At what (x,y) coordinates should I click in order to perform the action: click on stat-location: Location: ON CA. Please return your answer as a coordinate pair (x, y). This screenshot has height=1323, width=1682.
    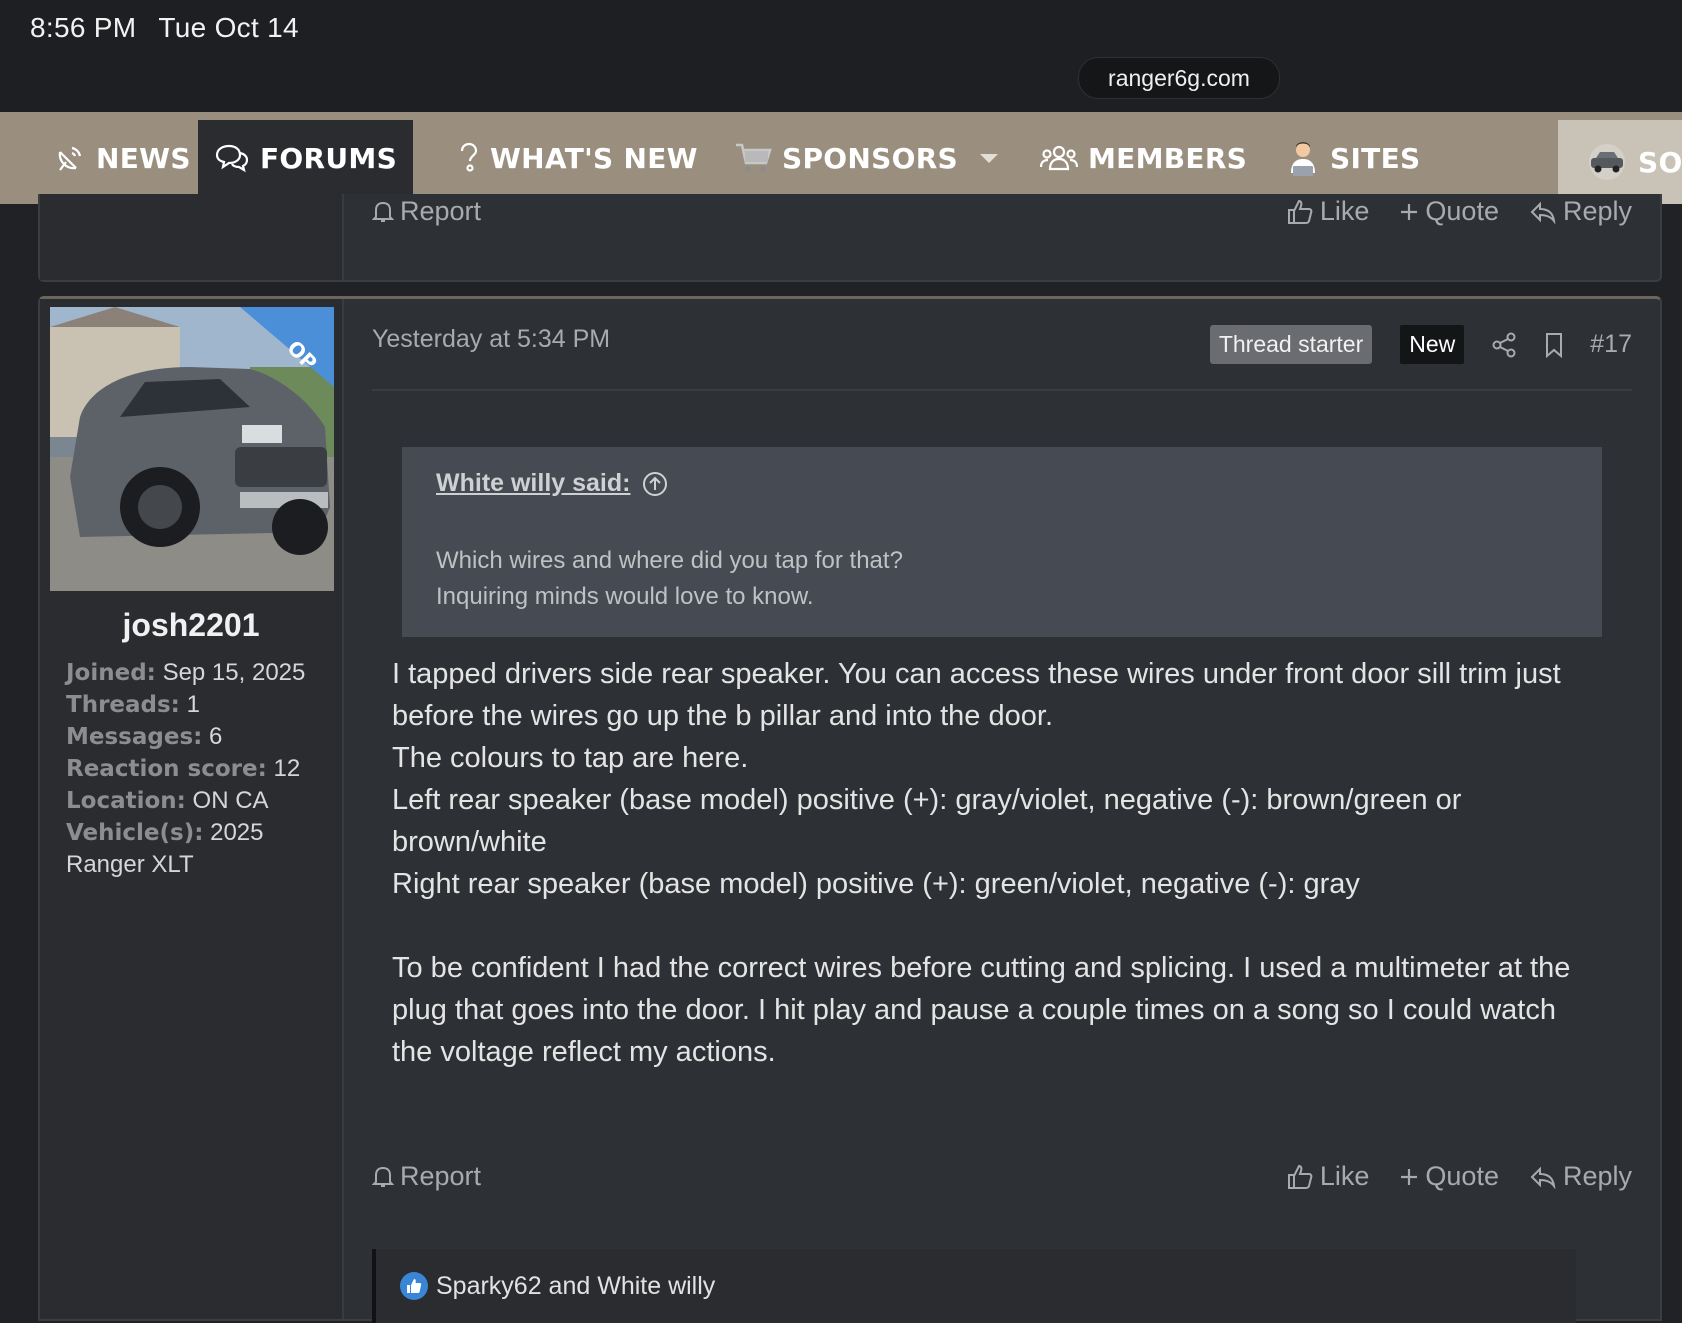
    Looking at the image, I should click on (201, 801).